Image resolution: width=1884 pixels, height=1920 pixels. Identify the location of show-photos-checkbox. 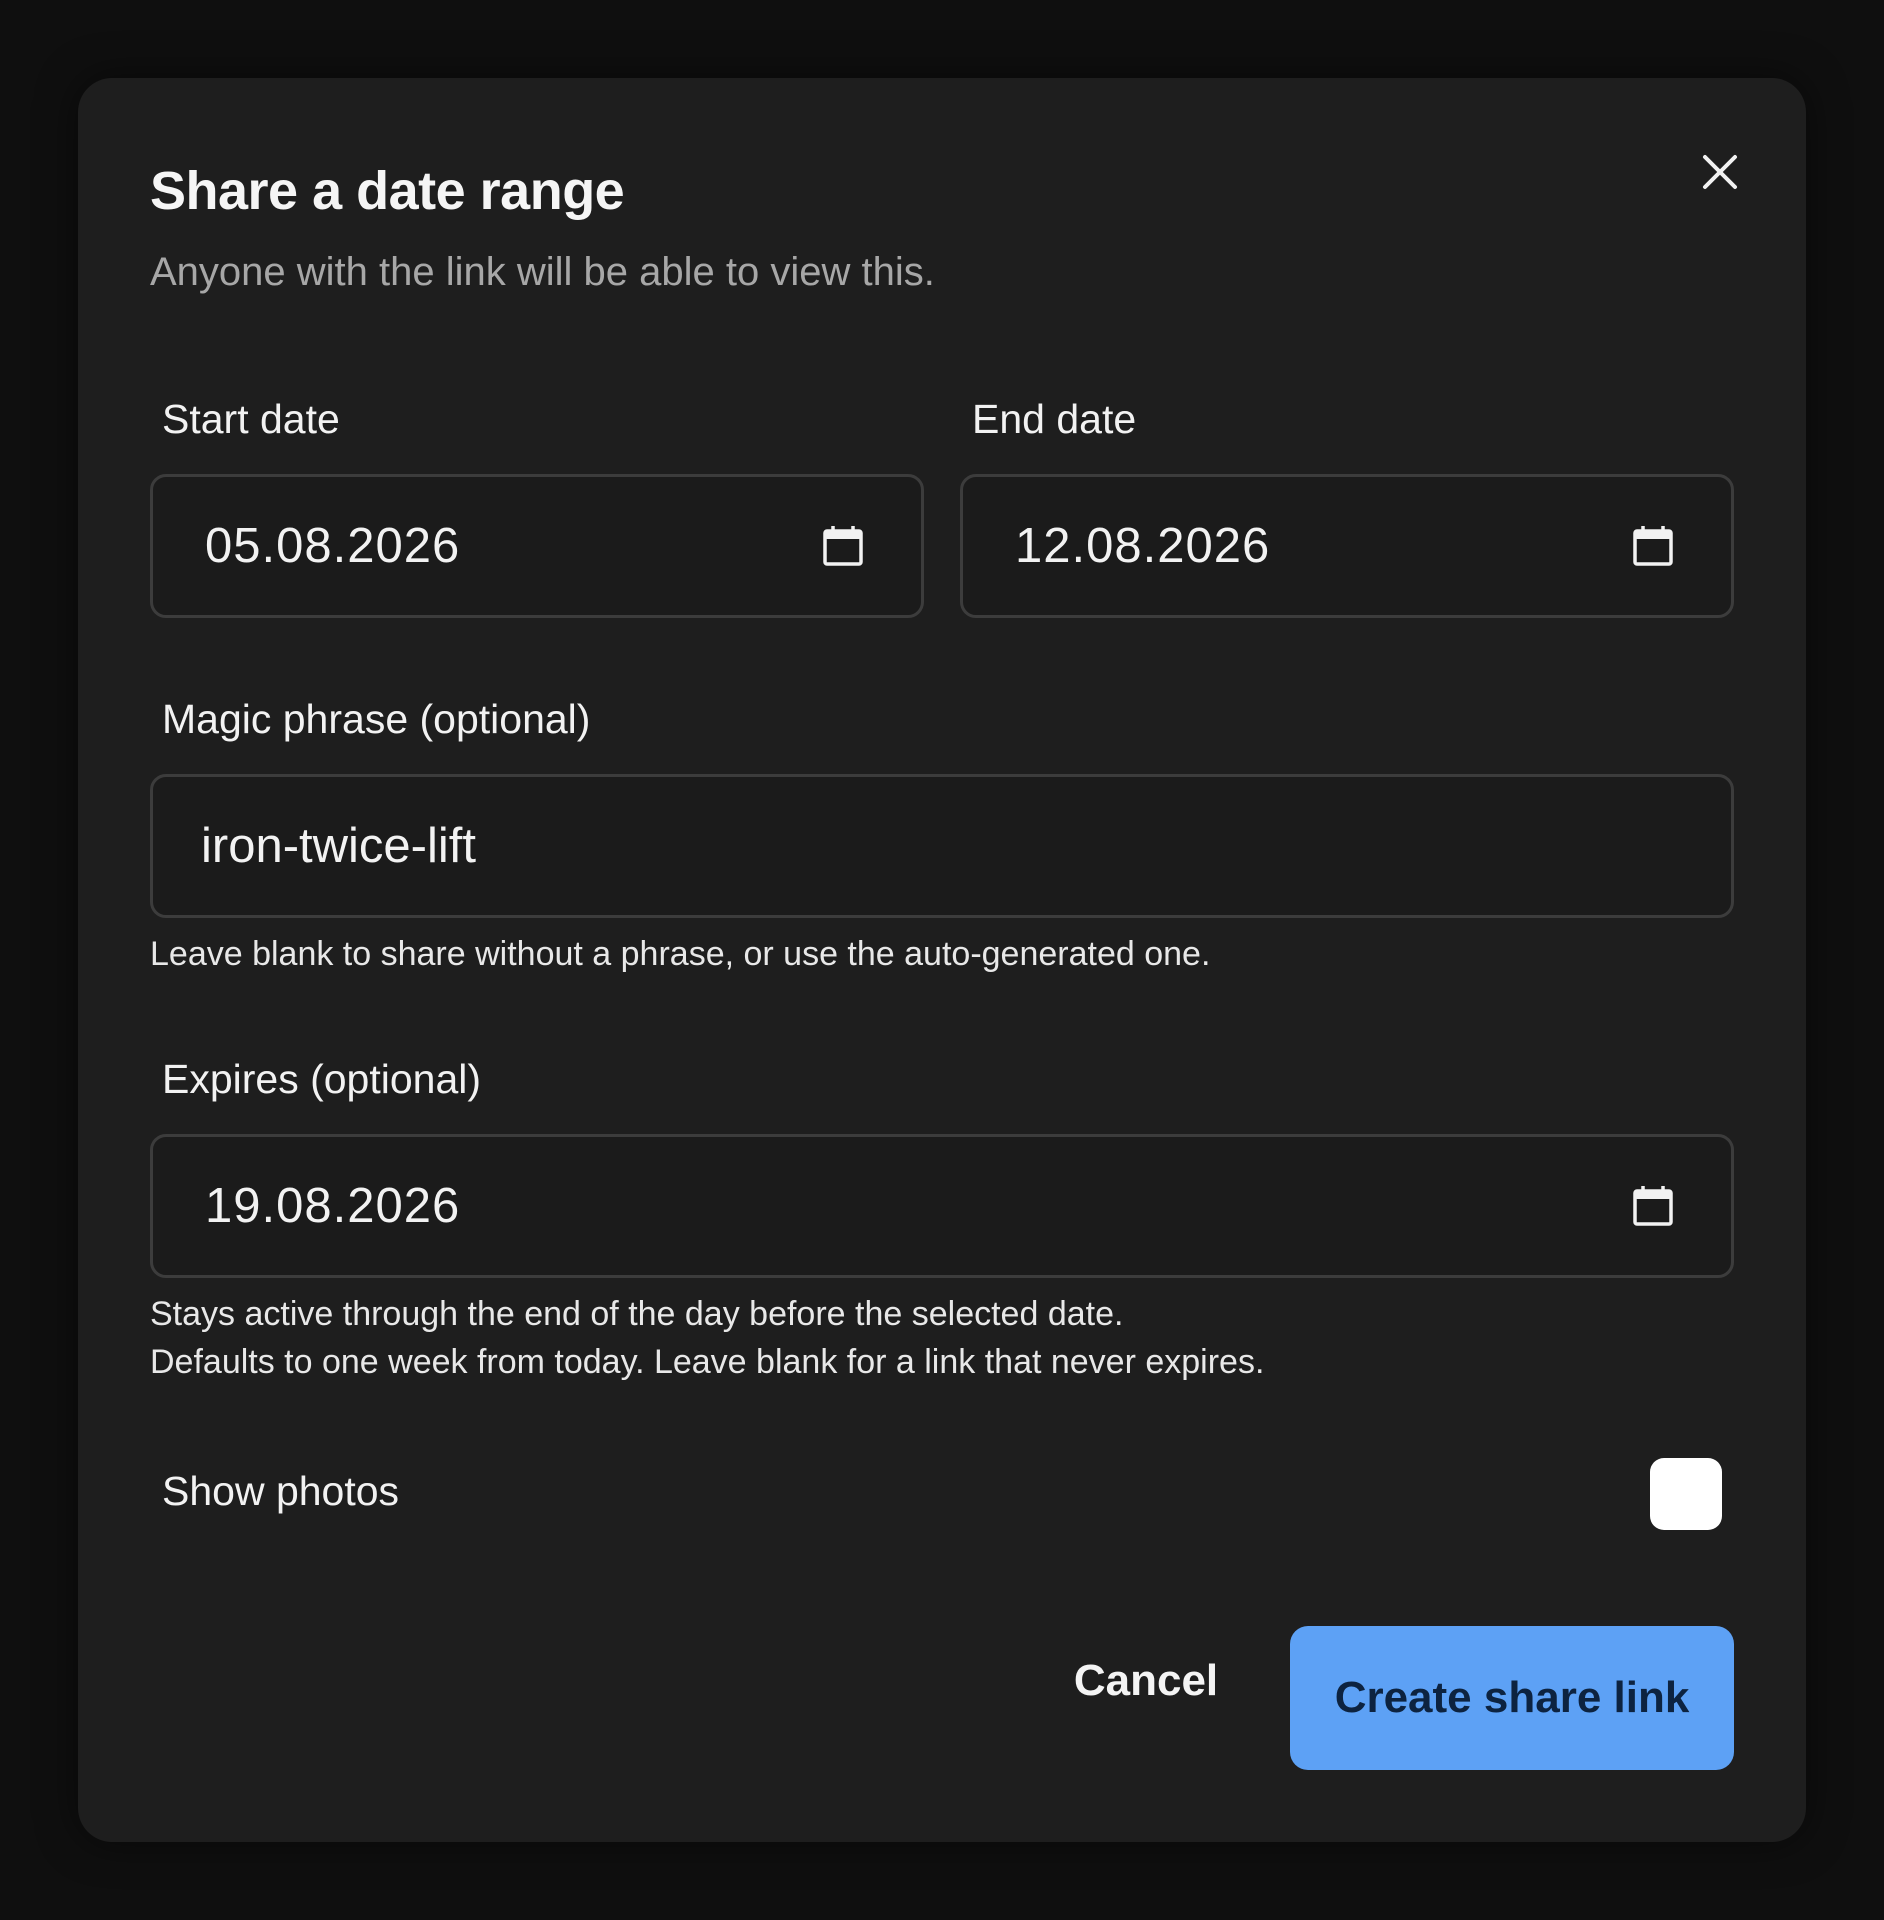
(1686, 1494).